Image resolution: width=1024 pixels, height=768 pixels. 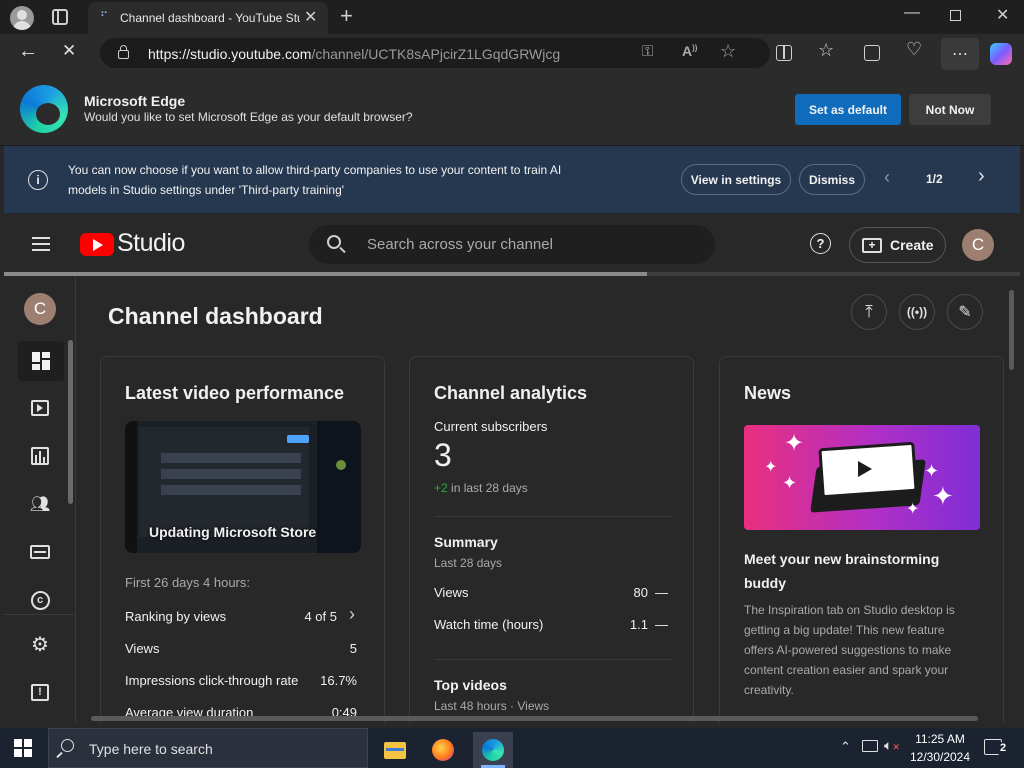 I want to click on sidebar-item-community: 👥︎, so click(x=40, y=504).